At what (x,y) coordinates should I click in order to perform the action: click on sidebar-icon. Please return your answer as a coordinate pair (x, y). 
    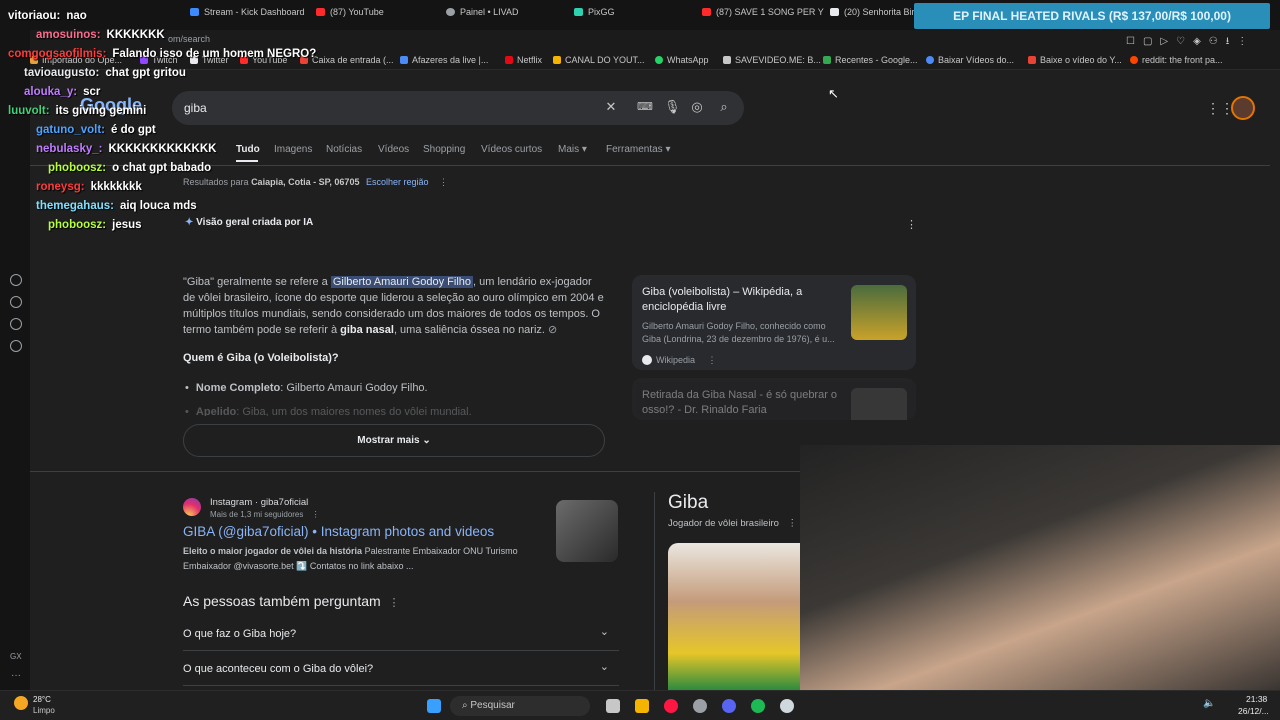
    Looking at the image, I should click on (16, 280).